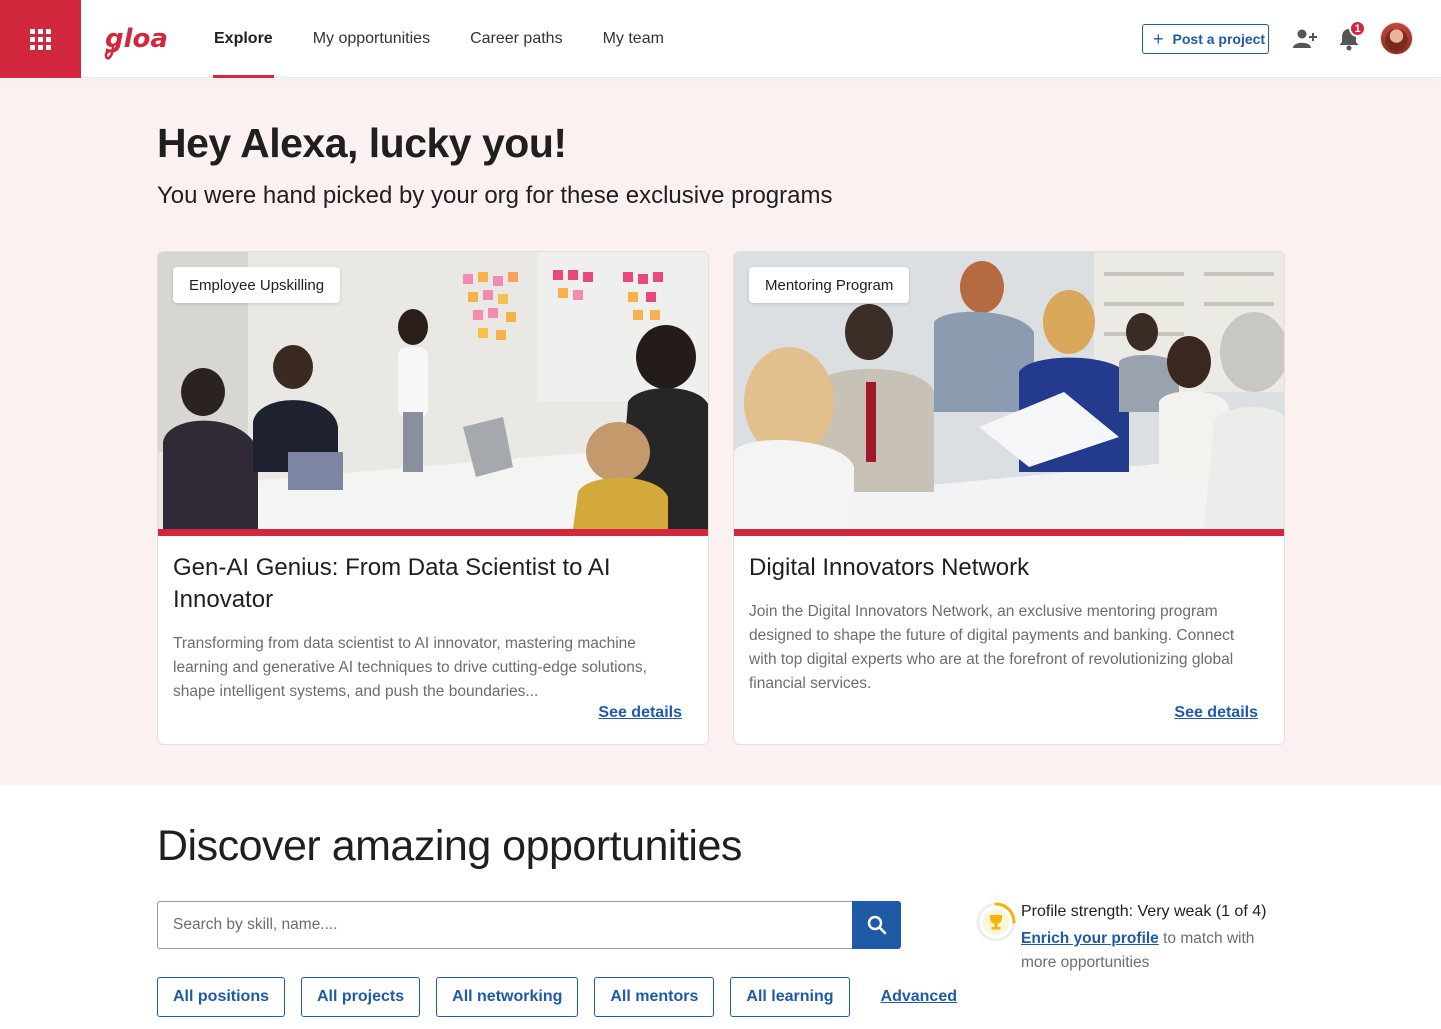  I want to click on nav-tab-my-opportunities: My opportunities, so click(371, 39).